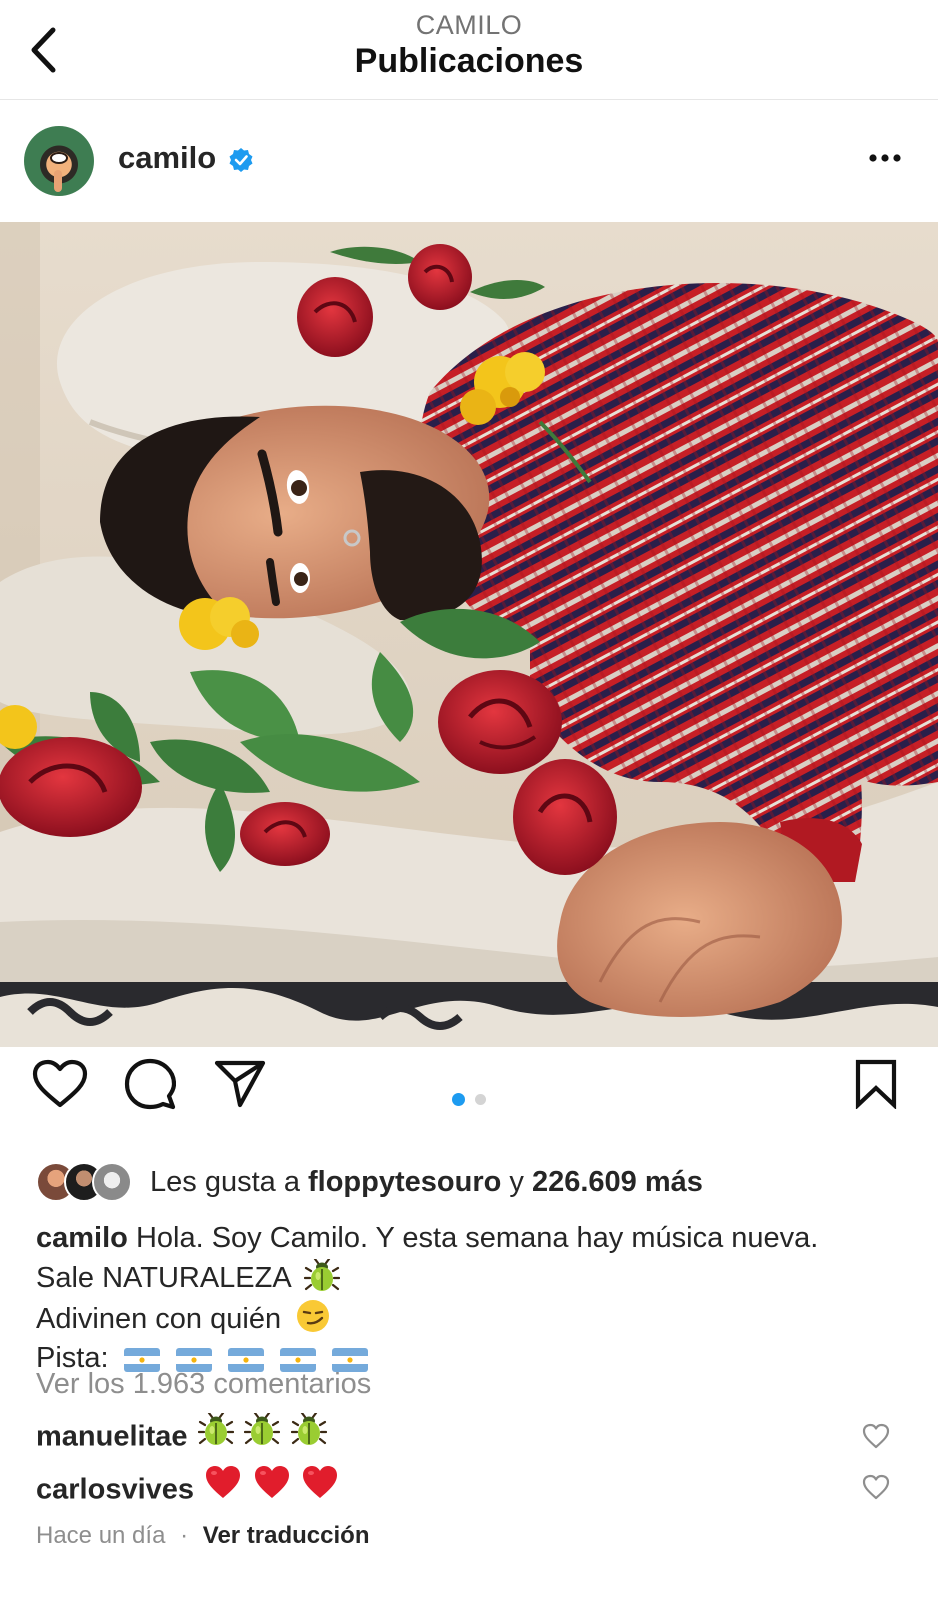 Image resolution: width=938 pixels, height=1600 pixels. What do you see at coordinates (59, 158) in the screenshot?
I see `avatar-eye-shape` at bounding box center [59, 158].